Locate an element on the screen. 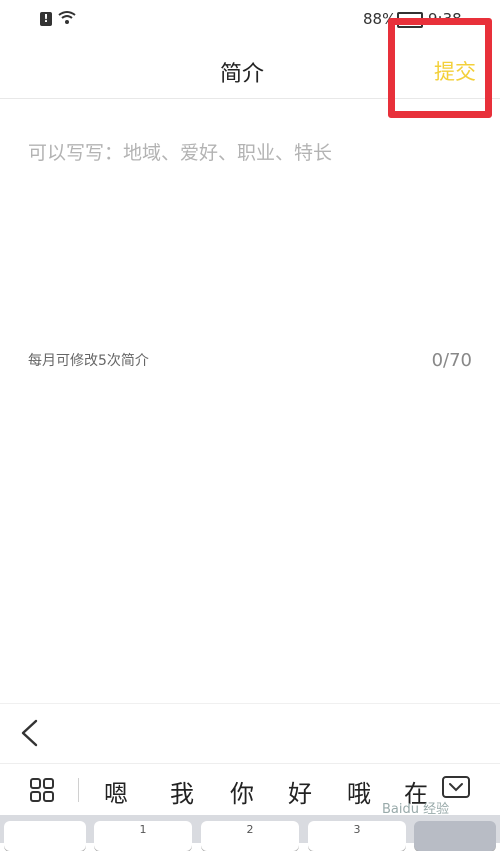  keyboard-keys: 1 2 3 is located at coordinates (250, 833).